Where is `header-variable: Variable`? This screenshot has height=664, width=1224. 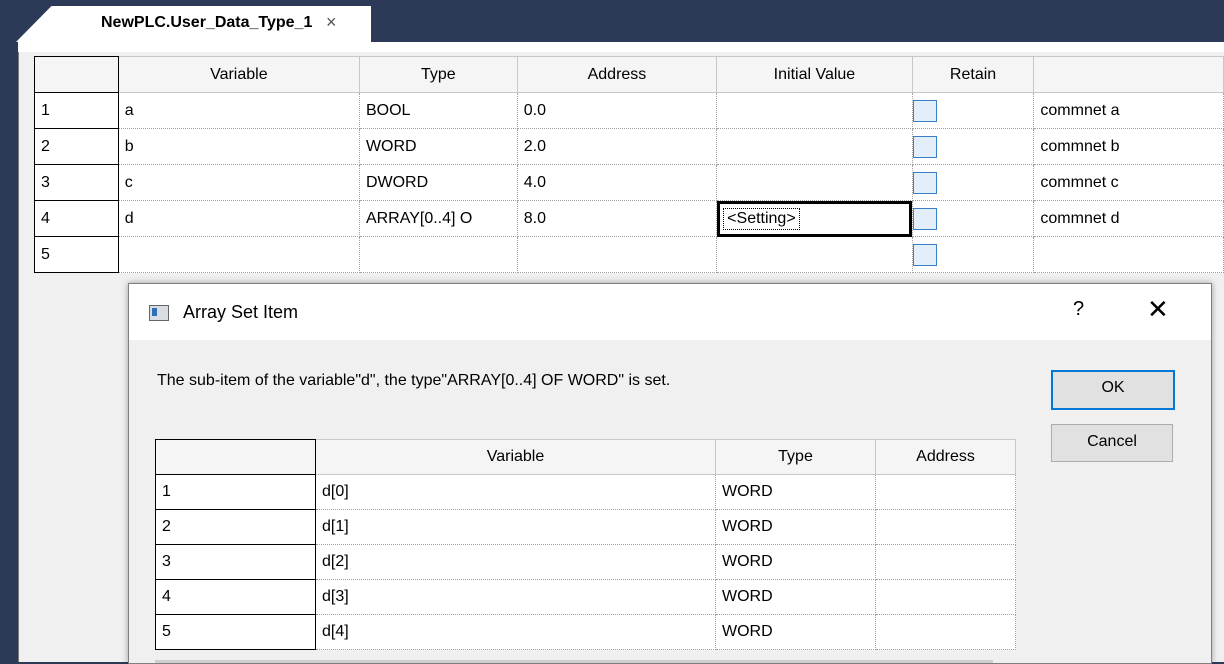 header-variable: Variable is located at coordinates (238, 74).